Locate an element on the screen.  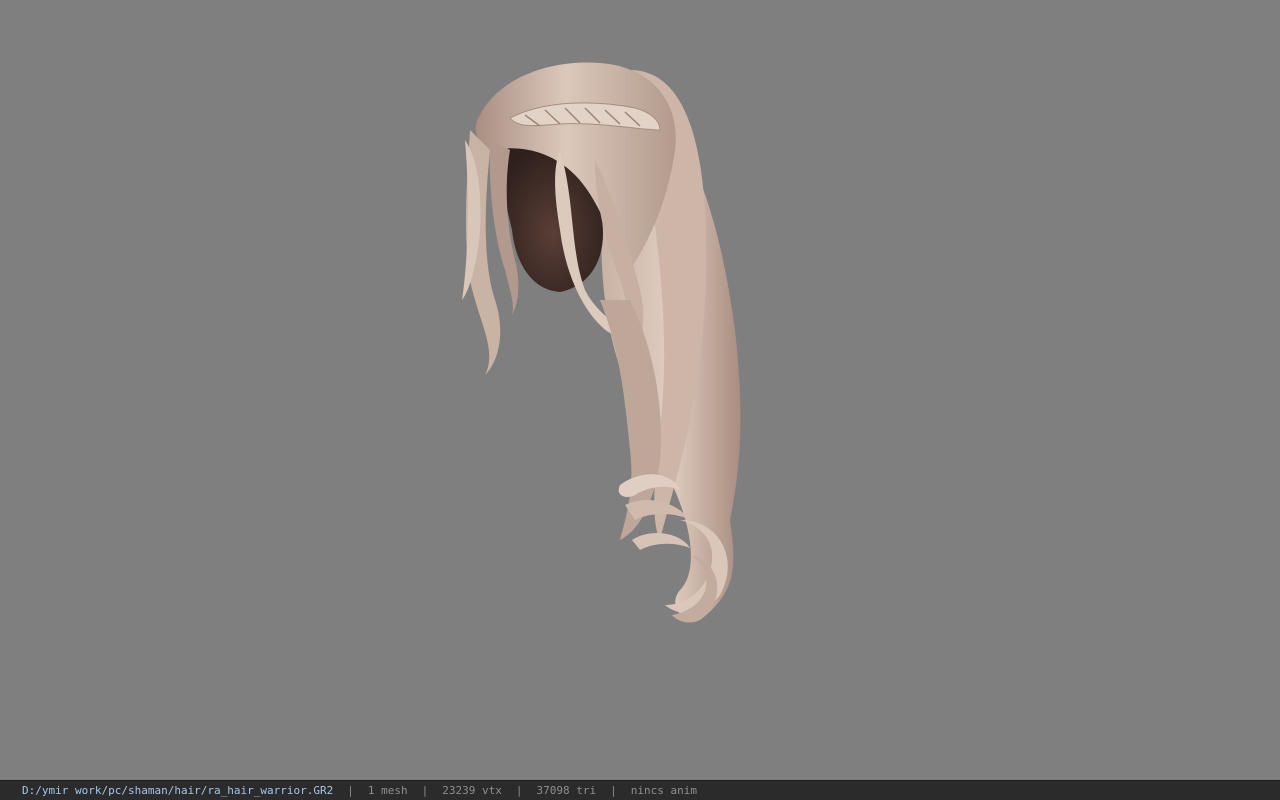
mesh-count: 1 mesh is located at coordinates (387, 790).